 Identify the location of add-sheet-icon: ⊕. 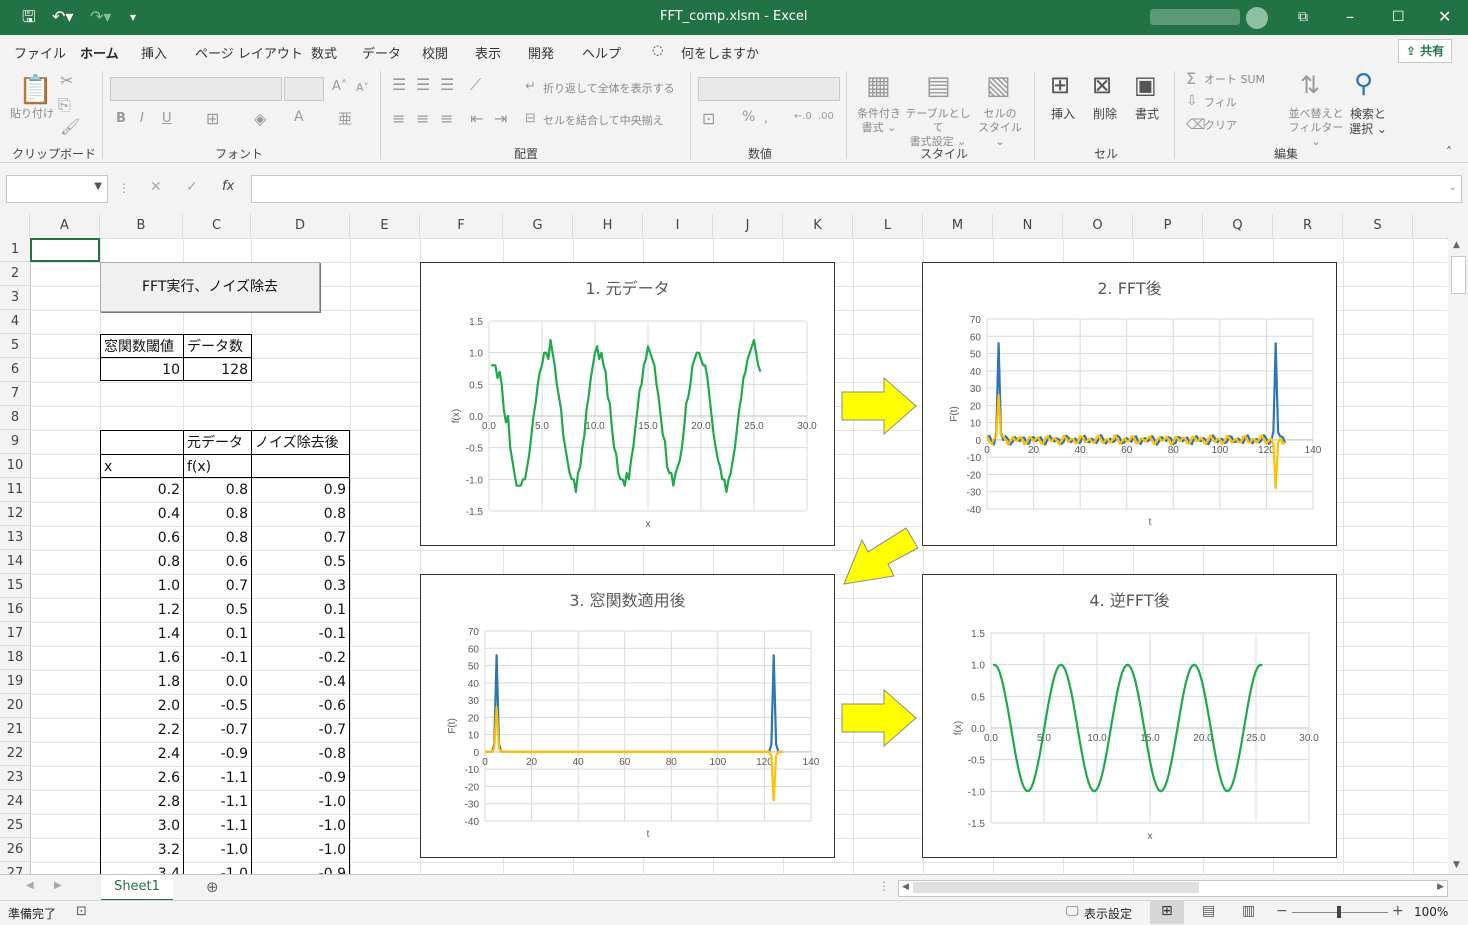
(212, 887).